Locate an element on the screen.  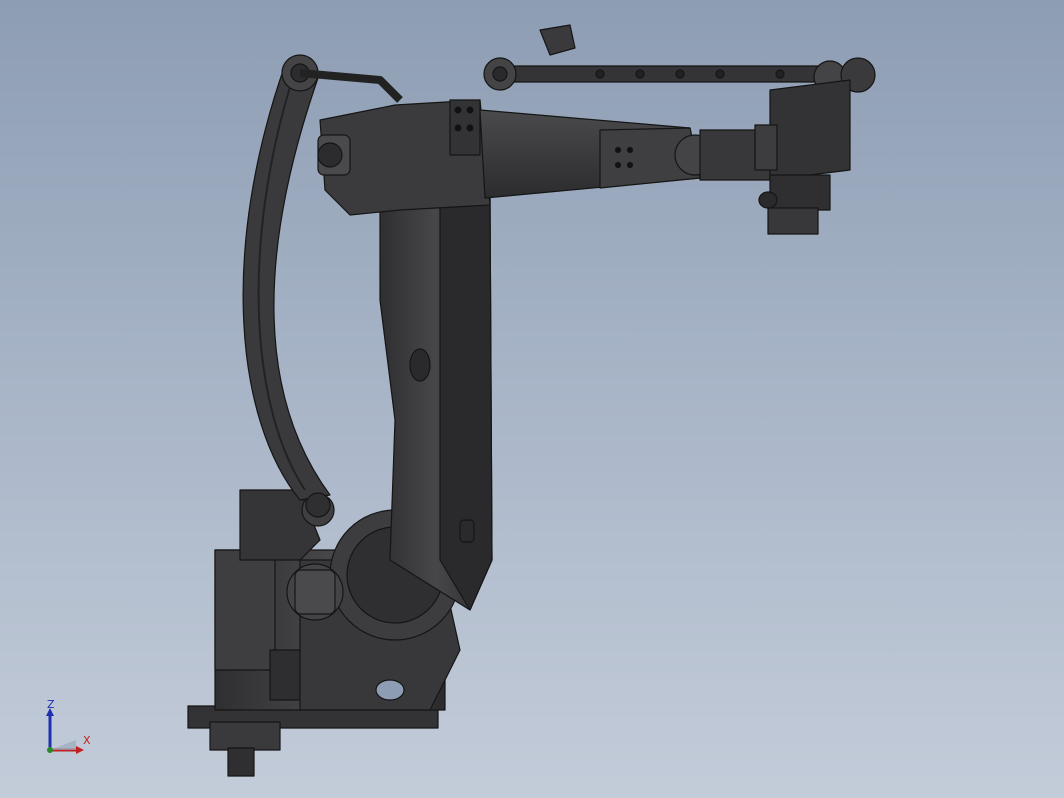
y-axis-icon is located at coordinates (63, 745).